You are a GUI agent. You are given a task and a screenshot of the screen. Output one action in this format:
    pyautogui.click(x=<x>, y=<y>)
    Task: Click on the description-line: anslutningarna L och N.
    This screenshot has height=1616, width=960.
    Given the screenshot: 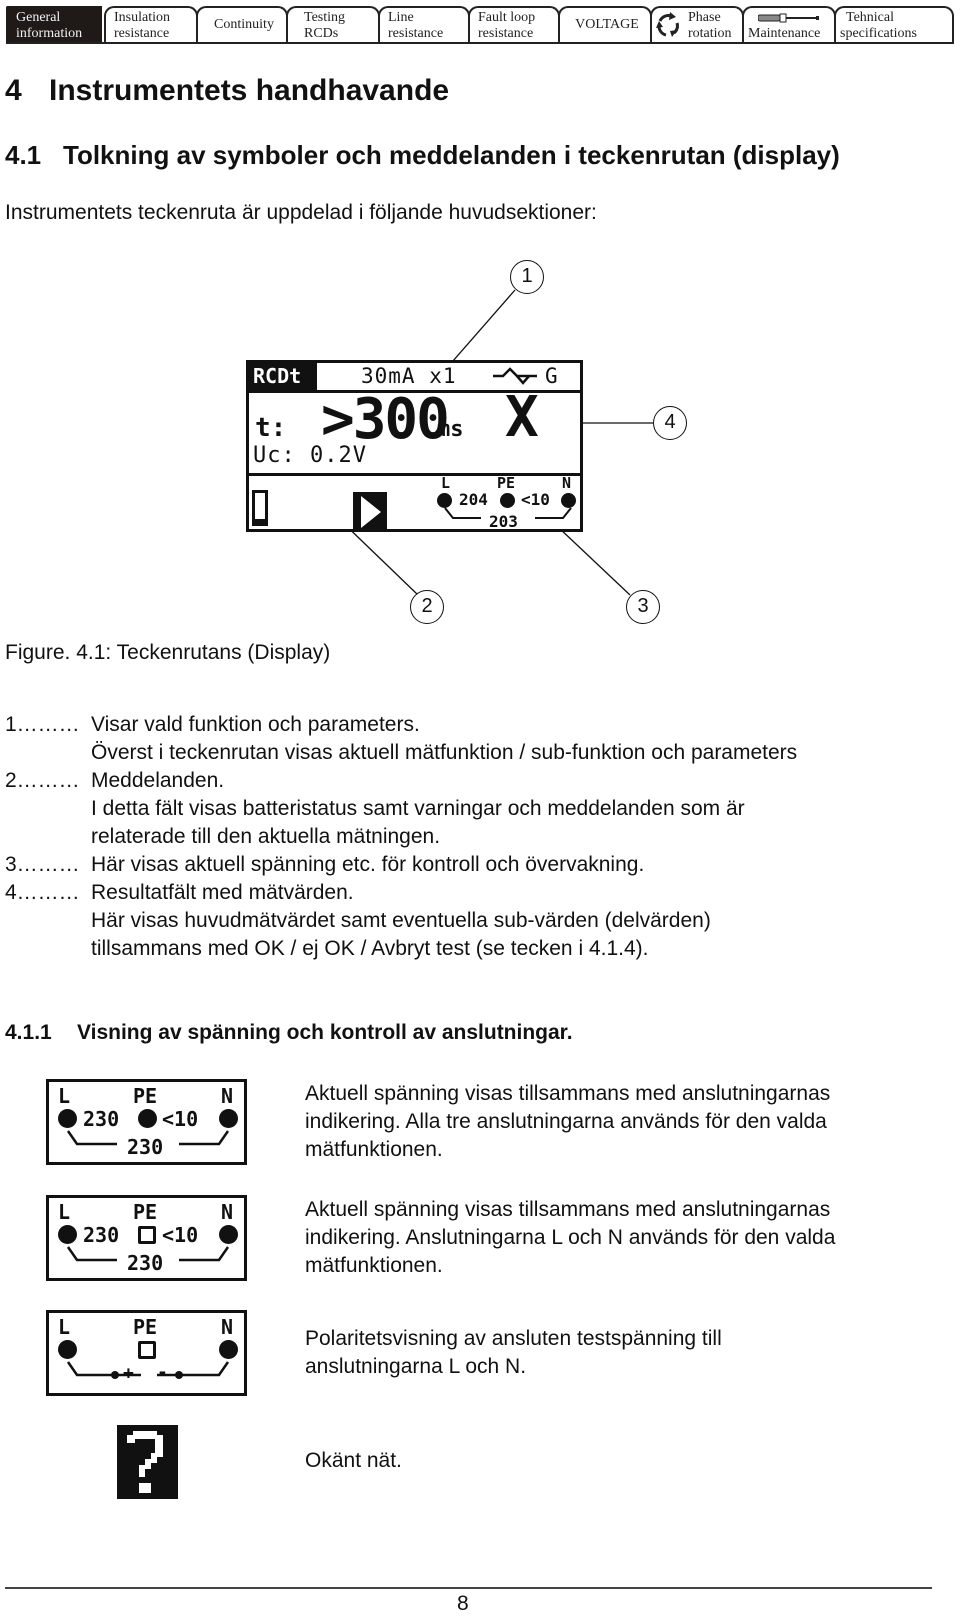 What is the action you would take?
    pyautogui.click(x=416, y=1366)
    